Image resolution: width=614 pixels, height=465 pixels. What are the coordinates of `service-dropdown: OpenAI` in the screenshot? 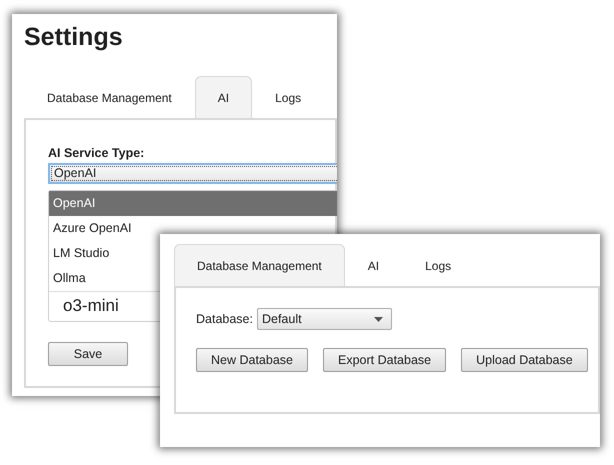 It's located at (192, 173).